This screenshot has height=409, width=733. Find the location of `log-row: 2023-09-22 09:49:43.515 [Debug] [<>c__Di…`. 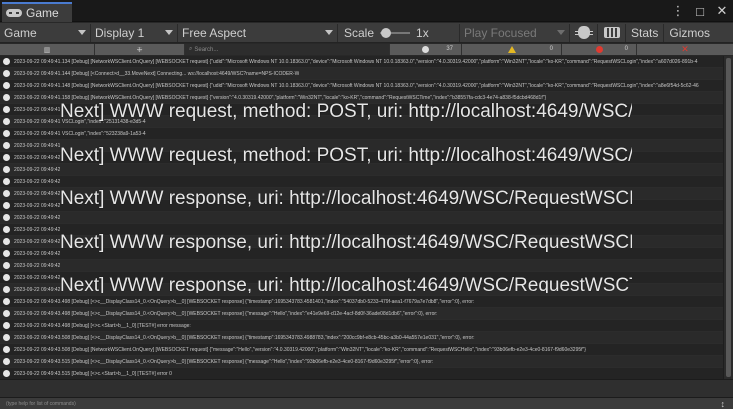

log-row: 2023-09-22 09:49:43.515 [Debug] [<>c__Di… is located at coordinates (361, 362).